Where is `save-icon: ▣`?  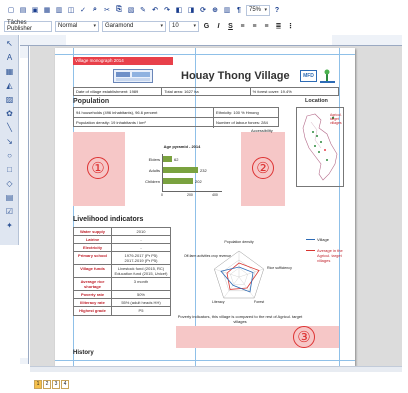
save-icon: ▣ is located at coordinates (35, 10).